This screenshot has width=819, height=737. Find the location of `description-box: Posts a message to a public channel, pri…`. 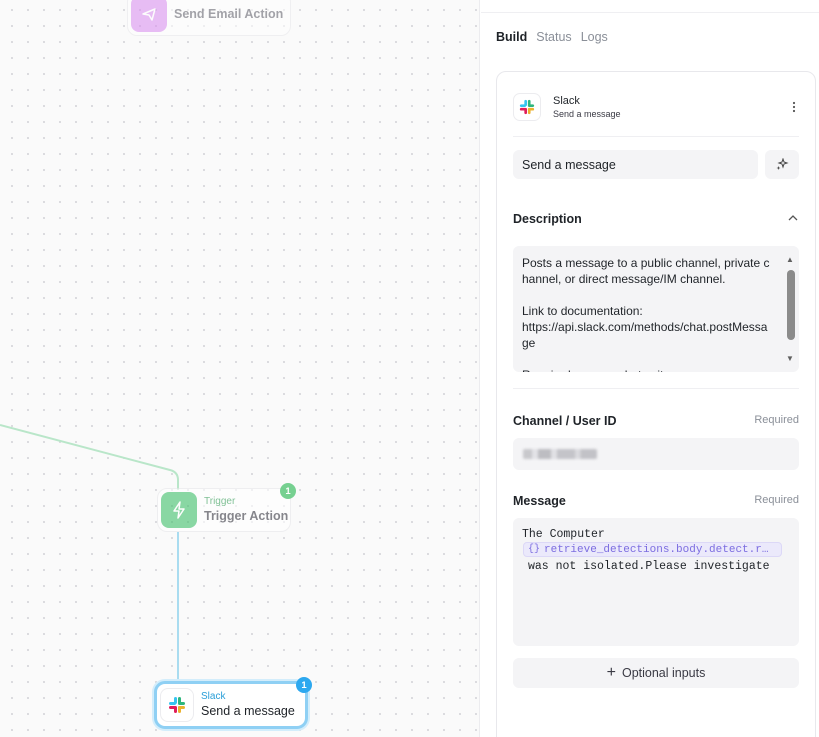

description-box: Posts a message to a public channel, pri… is located at coordinates (656, 309).